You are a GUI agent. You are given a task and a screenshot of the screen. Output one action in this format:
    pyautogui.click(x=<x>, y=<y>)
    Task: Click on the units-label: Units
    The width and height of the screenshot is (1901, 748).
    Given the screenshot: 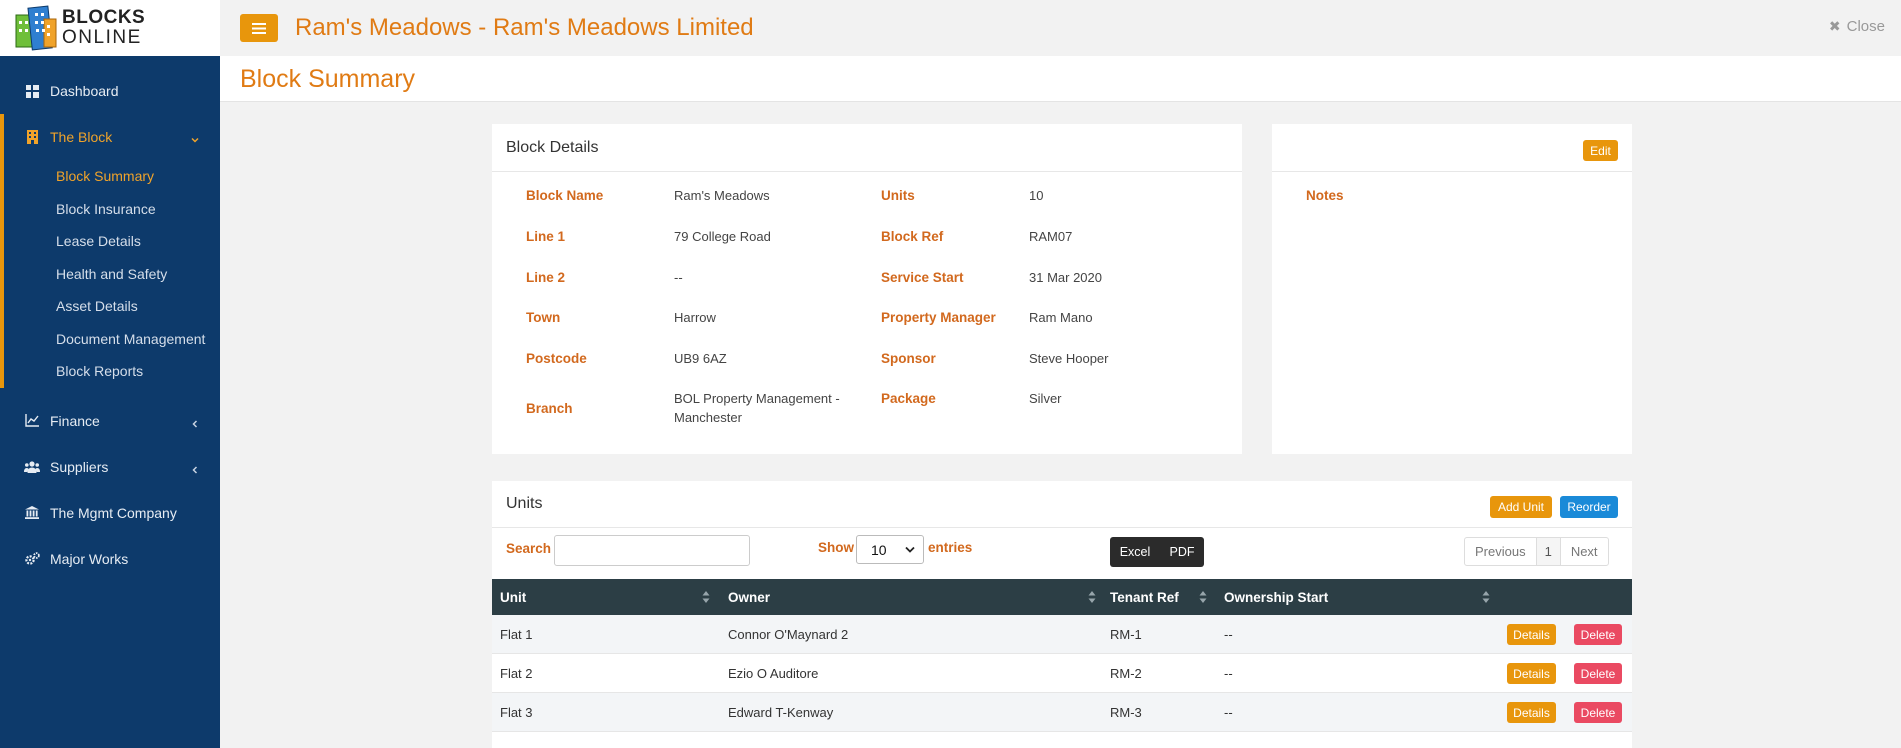 What is the action you would take?
    pyautogui.click(x=898, y=195)
    